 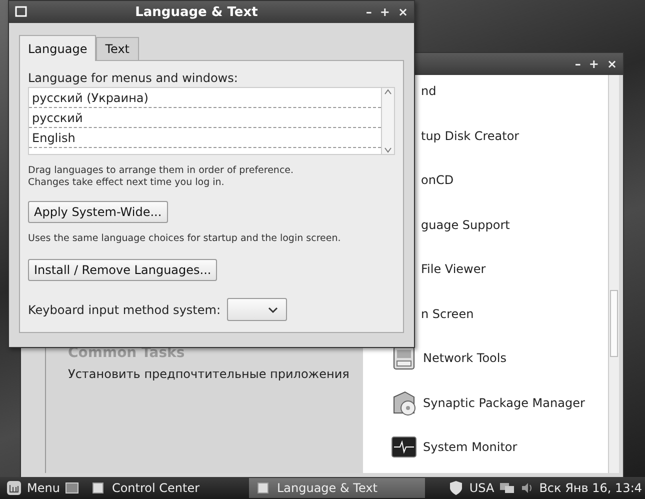 I want to click on app-item: nd, so click(x=428, y=91).